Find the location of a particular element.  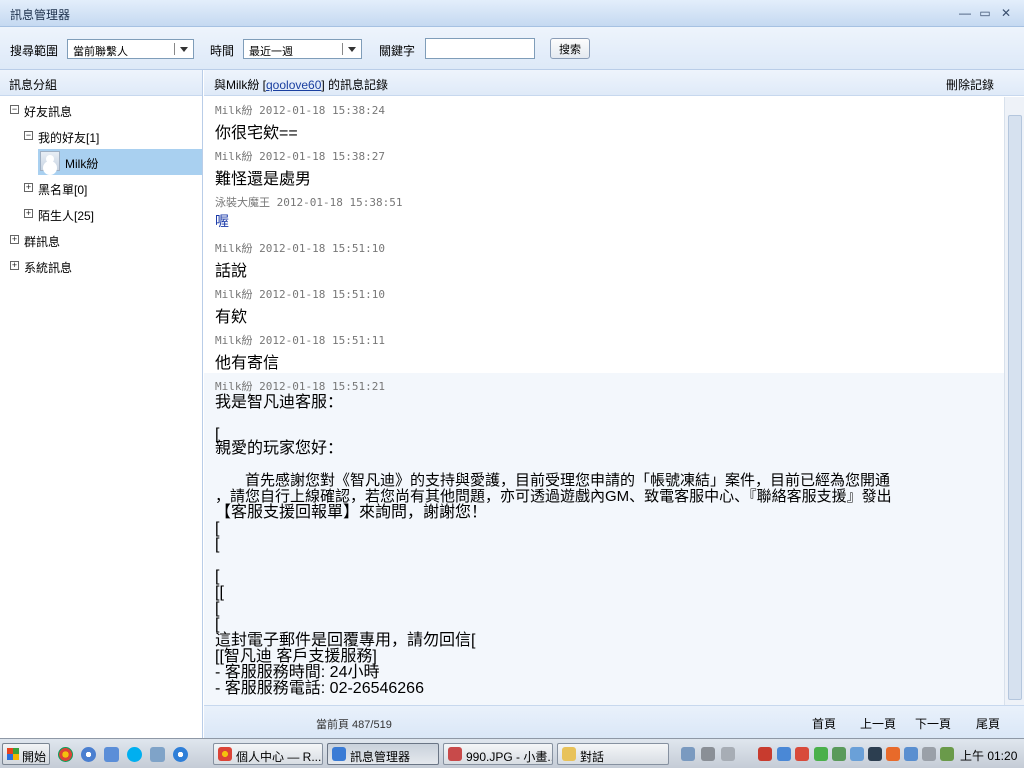

time-value: 最近一週 is located at coordinates (271, 52).